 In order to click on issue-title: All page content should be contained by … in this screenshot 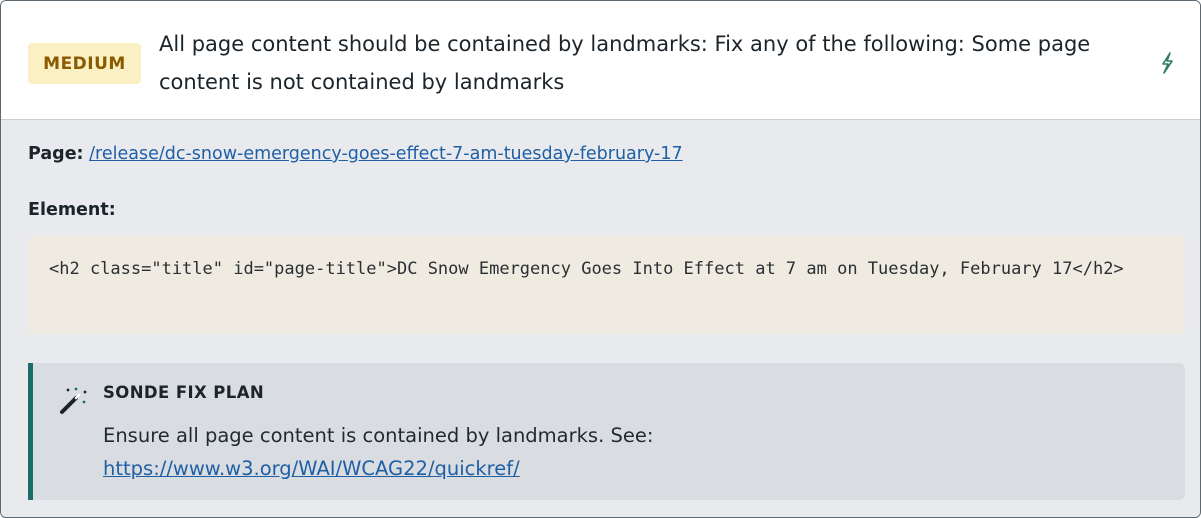, I will do `click(625, 63)`.